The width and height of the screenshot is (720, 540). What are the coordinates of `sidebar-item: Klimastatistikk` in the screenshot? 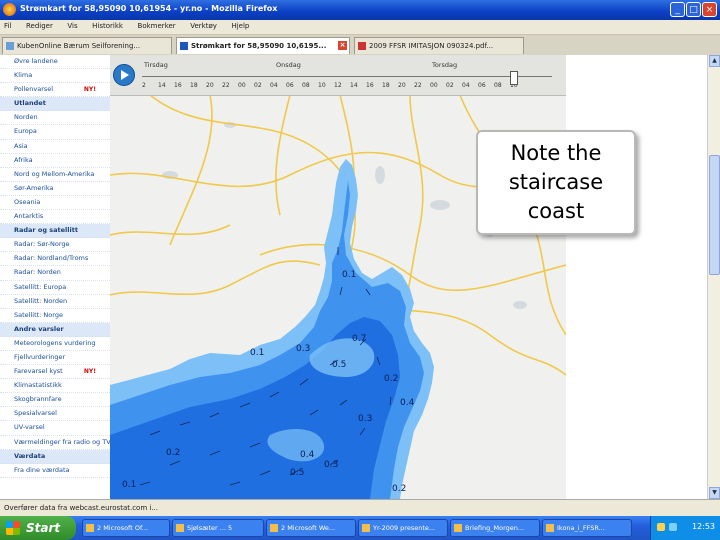 It's located at (55, 386).